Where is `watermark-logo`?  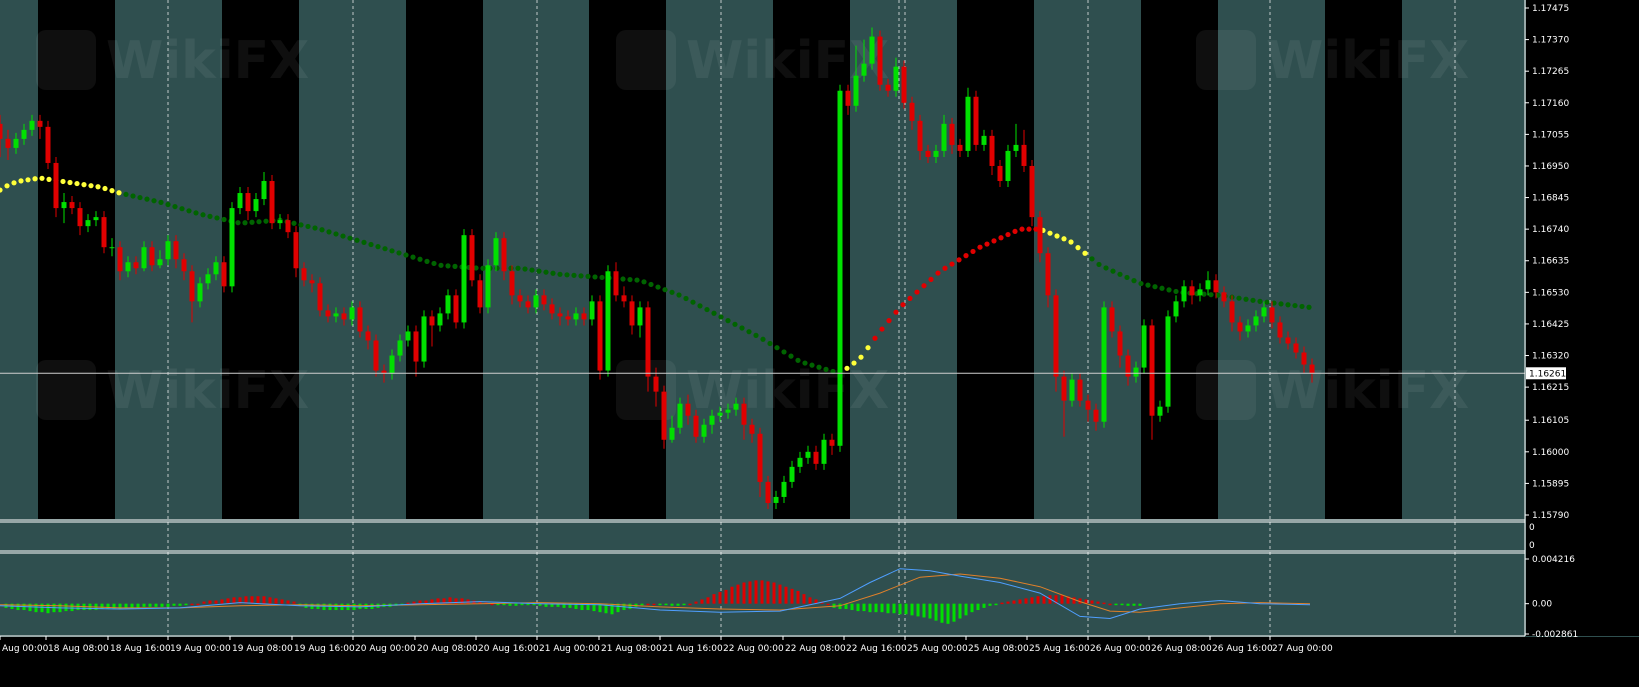 watermark-logo is located at coordinates (1226, 60).